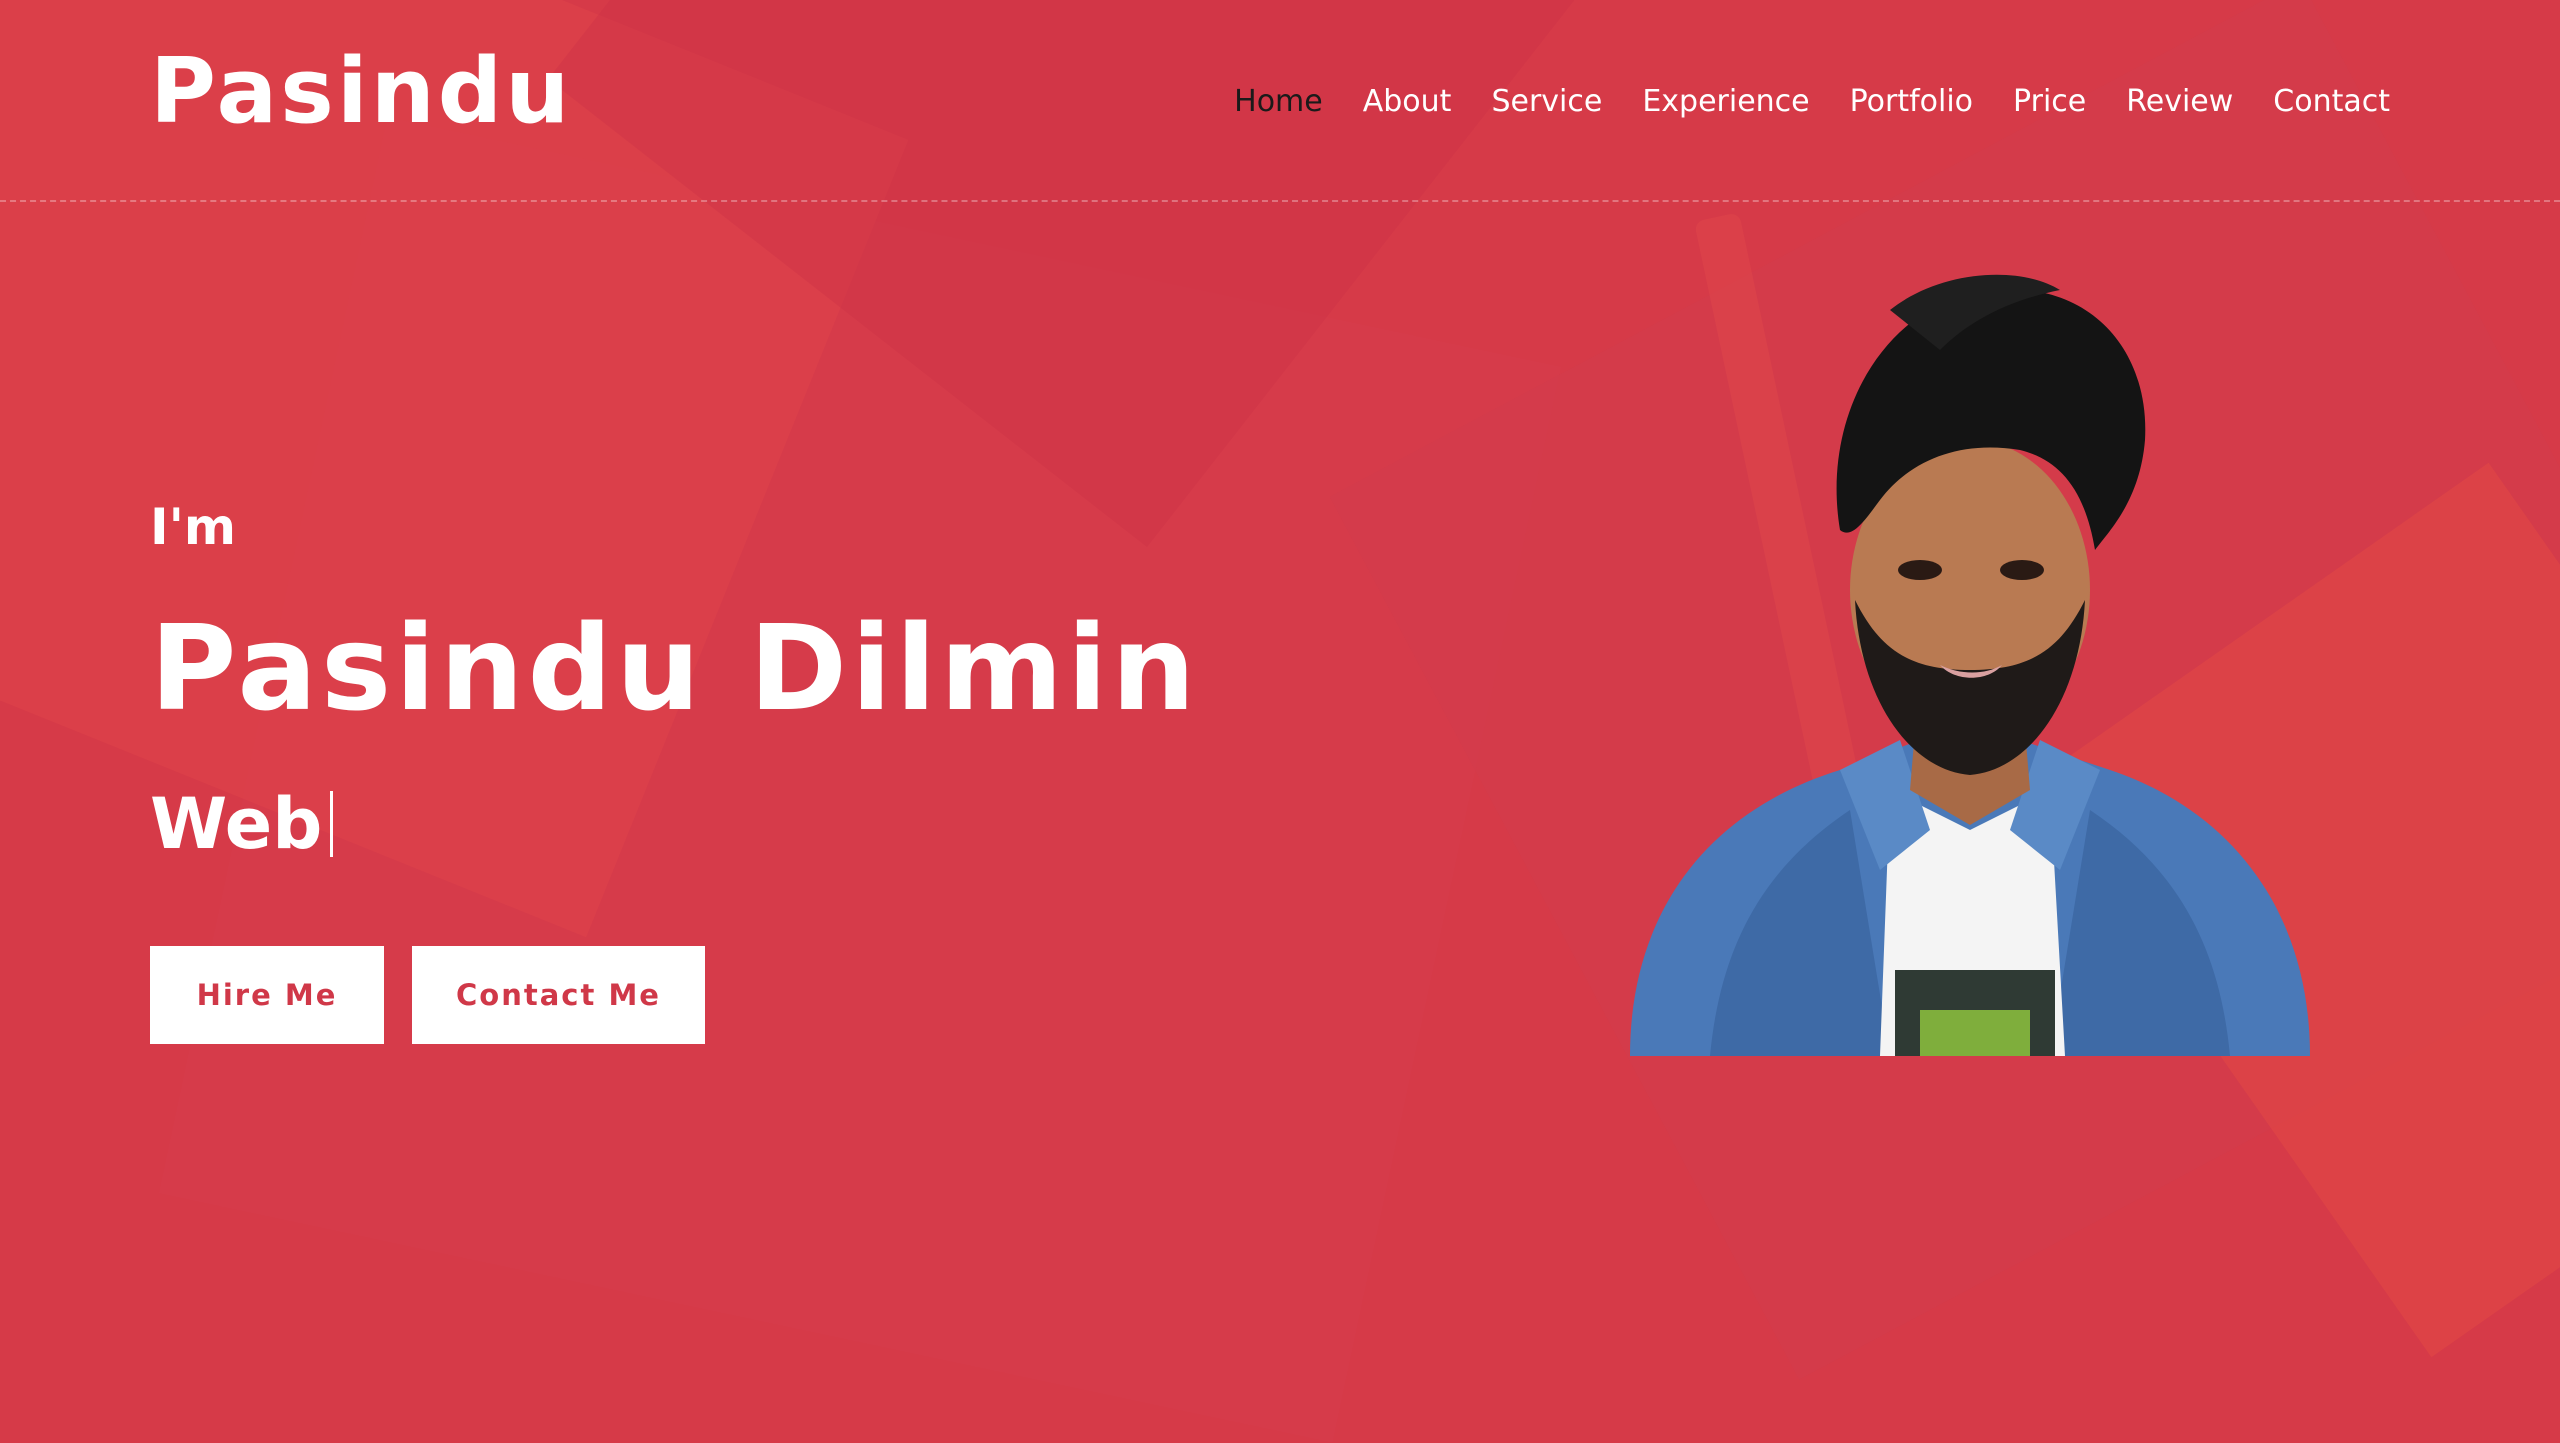 The width and height of the screenshot is (2560, 1443). What do you see at coordinates (236, 824) in the screenshot?
I see `typed-role-text: Web` at bounding box center [236, 824].